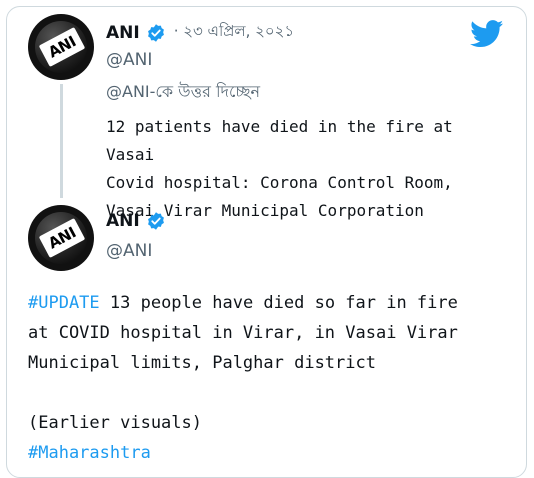 This screenshot has height=478, width=534. Describe the element at coordinates (64, 303) in the screenshot. I see `hashtag-link: #UPDATE` at that location.